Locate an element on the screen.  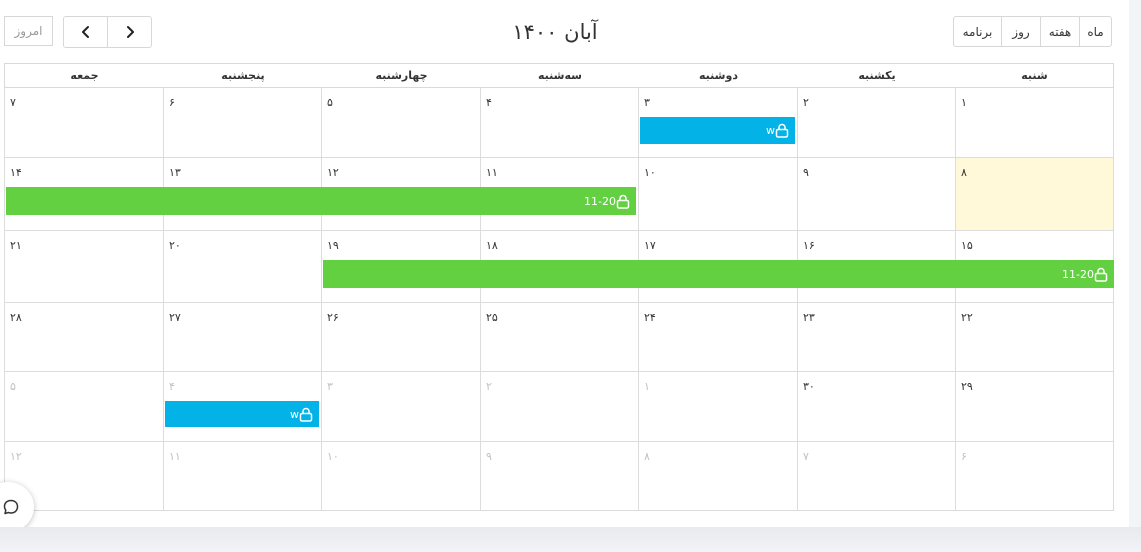
day-cell: ۲۱ is located at coordinates (83, 267).